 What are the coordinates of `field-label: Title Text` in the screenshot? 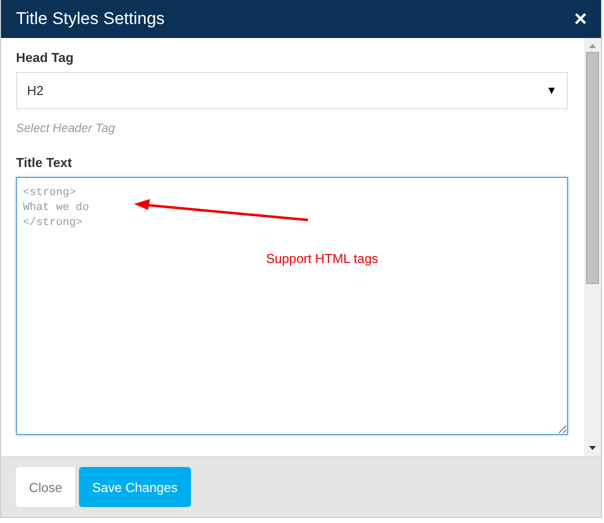 It's located at (44, 162).